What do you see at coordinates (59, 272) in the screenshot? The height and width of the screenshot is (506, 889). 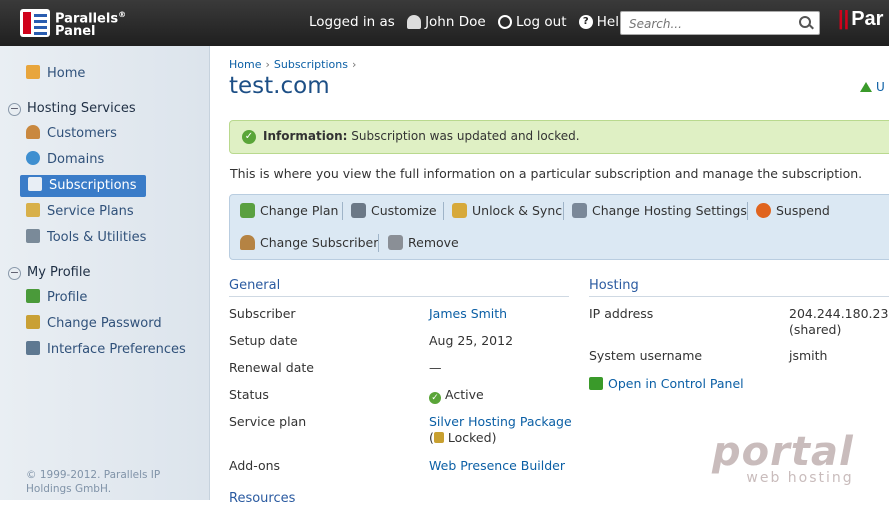 I see `group-label: My Profile` at bounding box center [59, 272].